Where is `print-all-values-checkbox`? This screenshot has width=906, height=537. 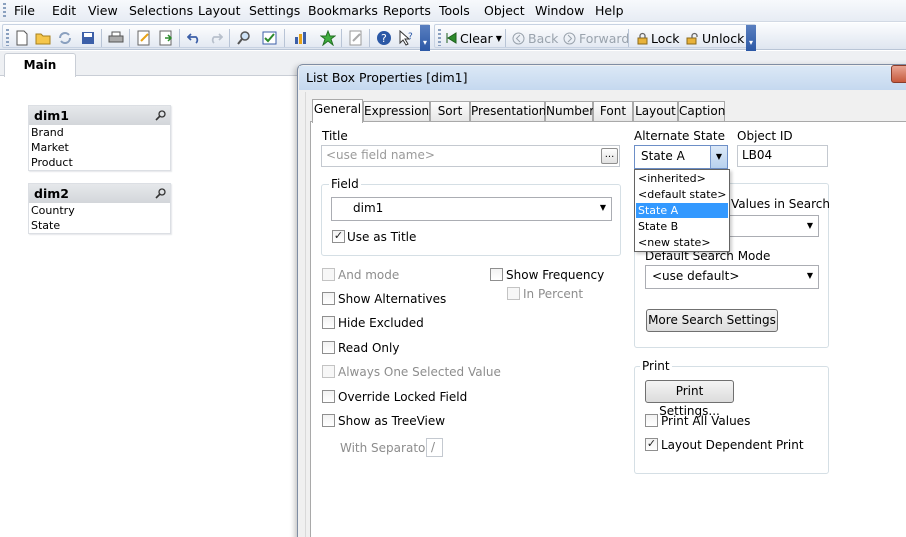 print-all-values-checkbox is located at coordinates (651, 420).